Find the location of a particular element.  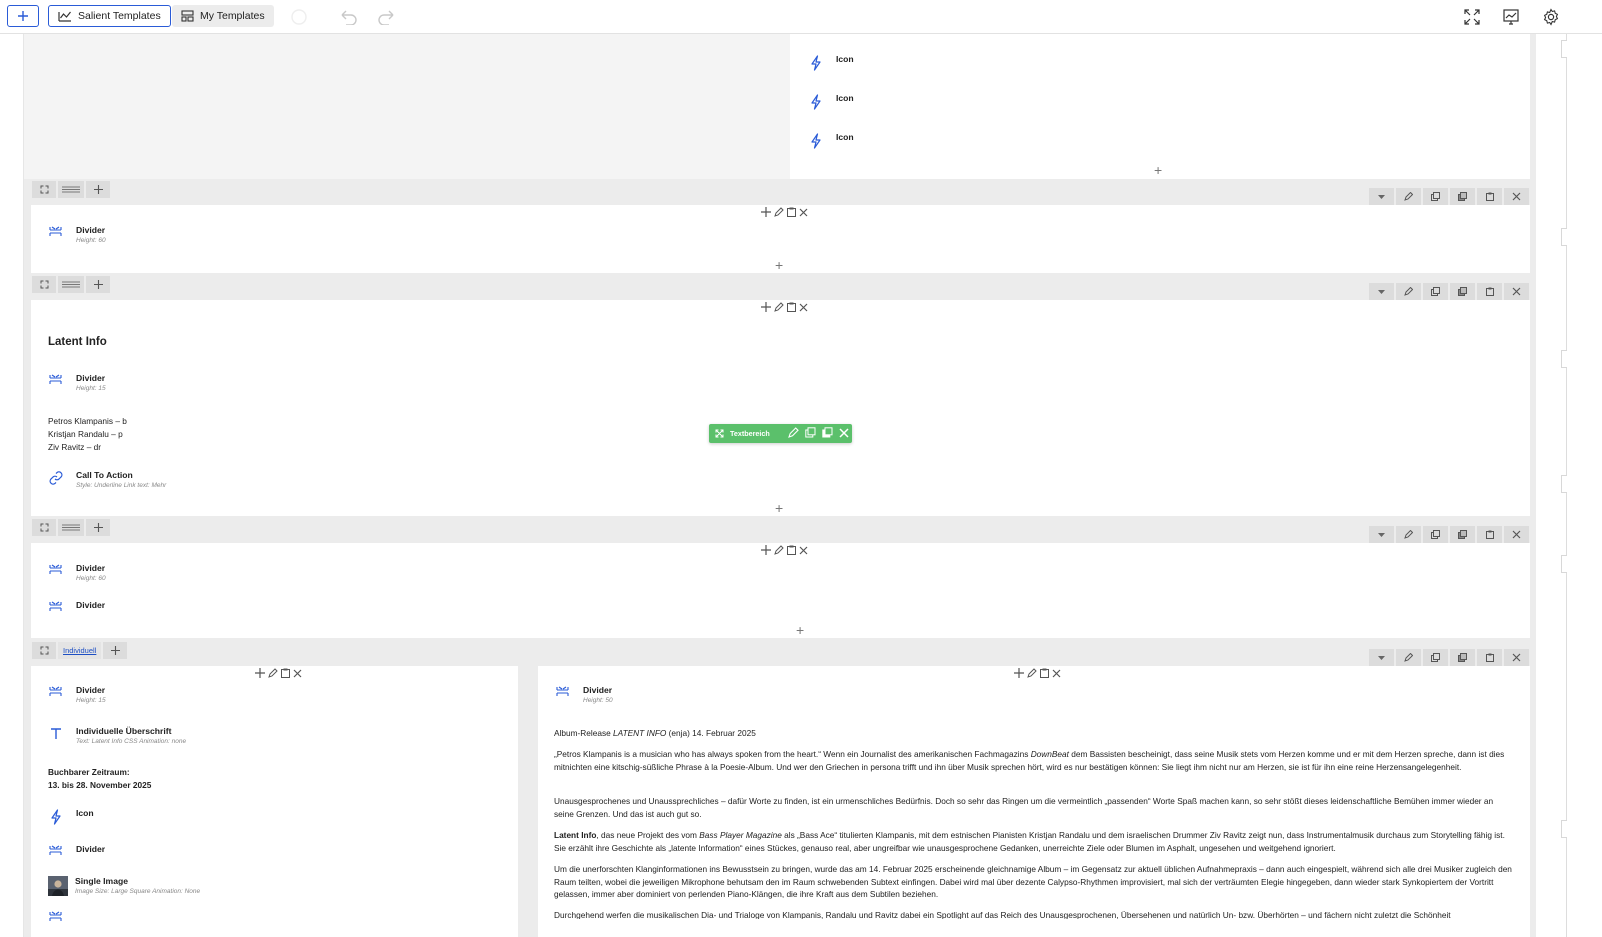

salient-templates-label: Salient Templates is located at coordinates (119, 16).